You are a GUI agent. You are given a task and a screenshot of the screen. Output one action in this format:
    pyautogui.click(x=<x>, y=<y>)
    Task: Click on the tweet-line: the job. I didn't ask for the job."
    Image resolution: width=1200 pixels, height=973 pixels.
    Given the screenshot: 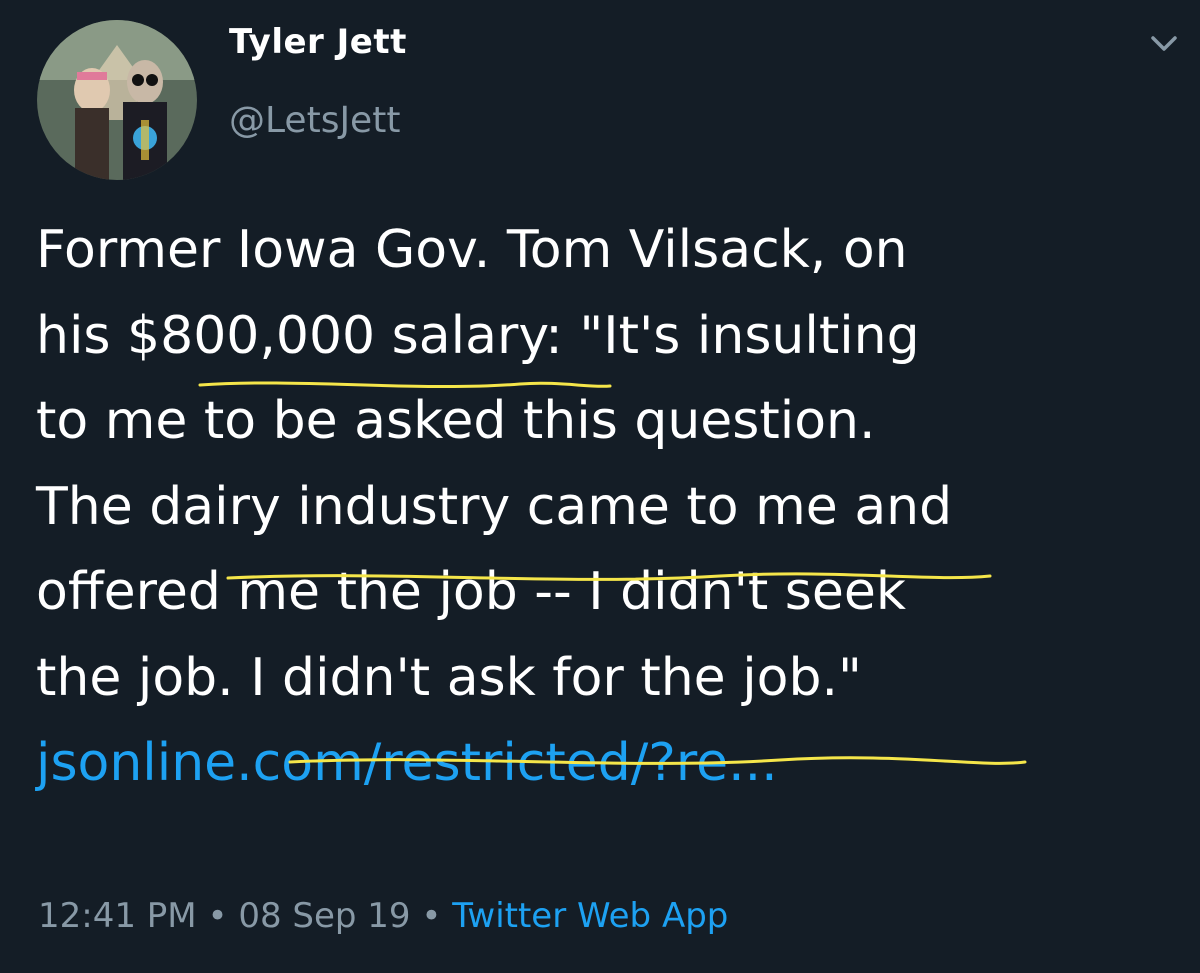 What is the action you would take?
    pyautogui.click(x=449, y=677)
    